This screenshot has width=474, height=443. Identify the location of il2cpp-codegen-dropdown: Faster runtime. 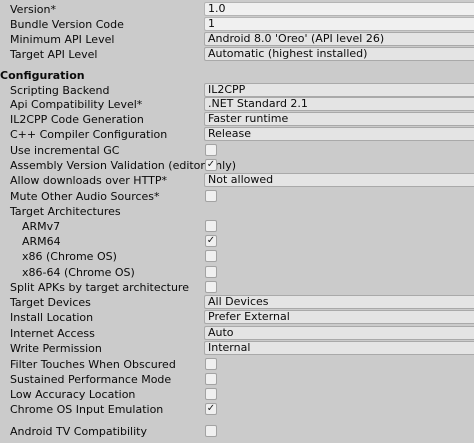
(339, 119).